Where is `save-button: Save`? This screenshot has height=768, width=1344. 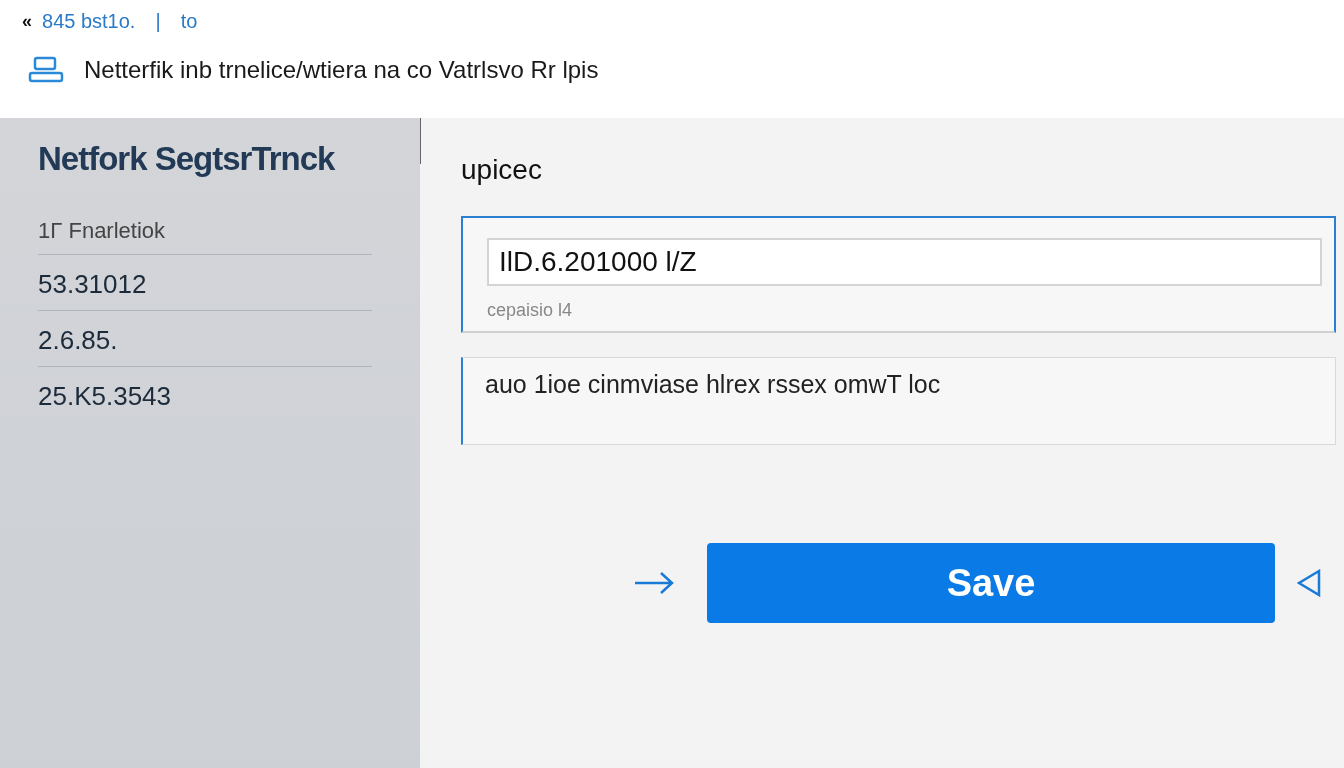 save-button: Save is located at coordinates (991, 583).